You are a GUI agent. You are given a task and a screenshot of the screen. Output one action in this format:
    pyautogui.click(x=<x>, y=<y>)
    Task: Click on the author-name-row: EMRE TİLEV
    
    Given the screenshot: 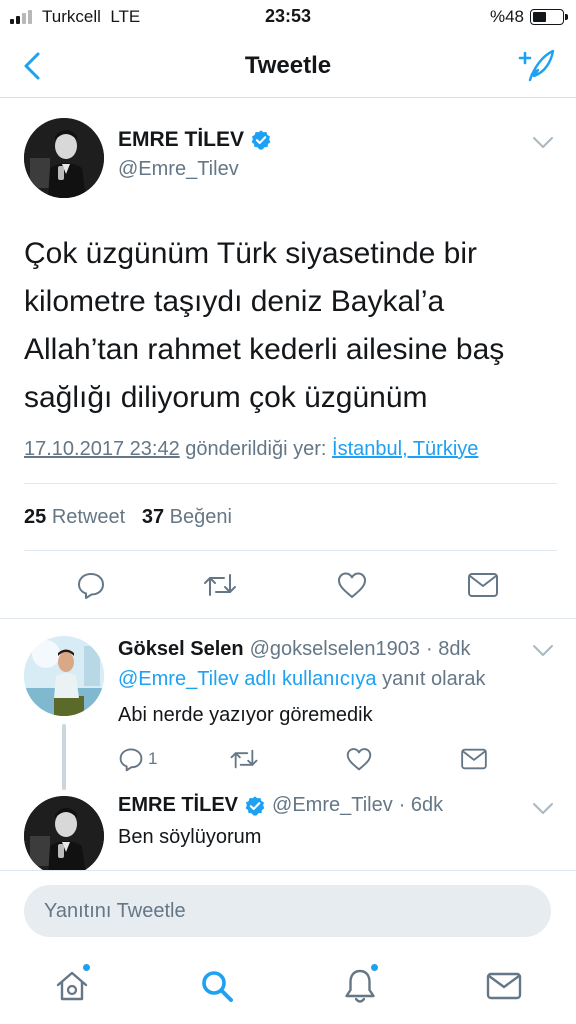 What is the action you would take?
    pyautogui.click(x=195, y=140)
    